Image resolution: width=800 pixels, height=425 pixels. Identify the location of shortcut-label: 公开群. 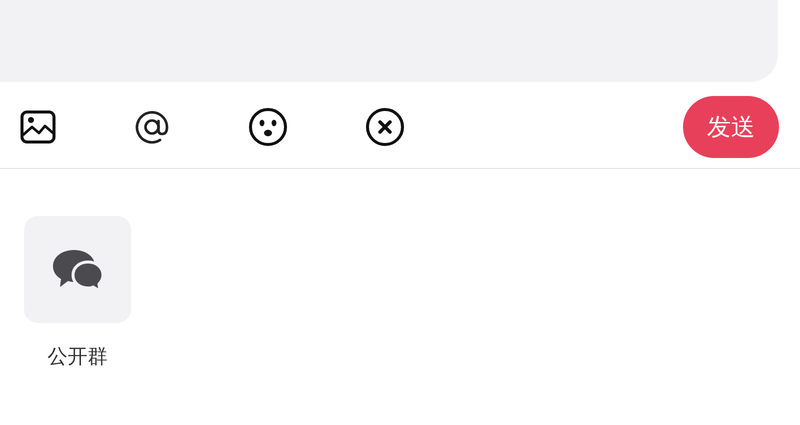
(78, 356).